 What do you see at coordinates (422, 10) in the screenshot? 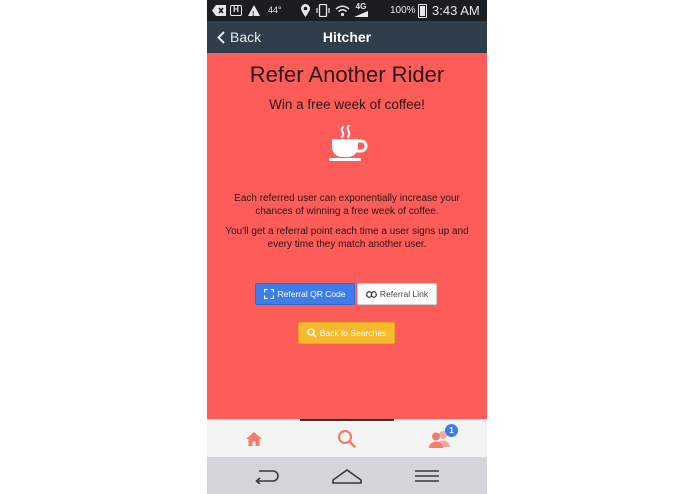
I see `battery-icon` at bounding box center [422, 10].